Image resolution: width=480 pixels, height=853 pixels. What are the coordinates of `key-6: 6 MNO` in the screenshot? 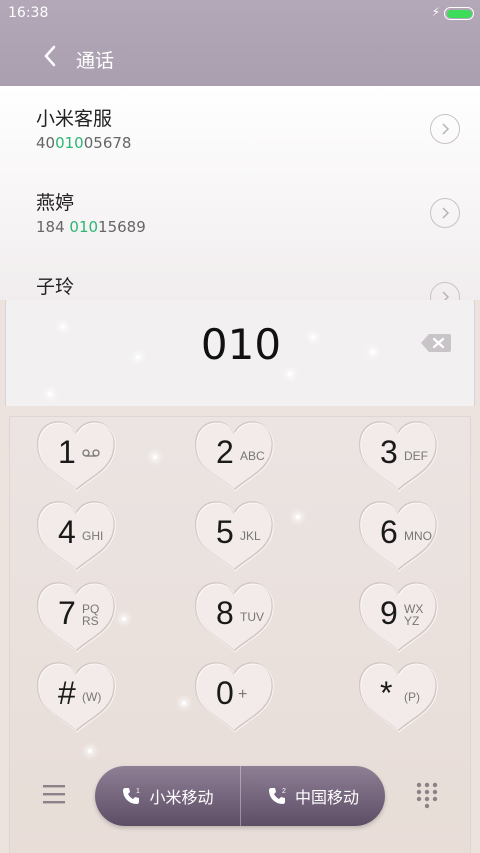 It's located at (398, 536).